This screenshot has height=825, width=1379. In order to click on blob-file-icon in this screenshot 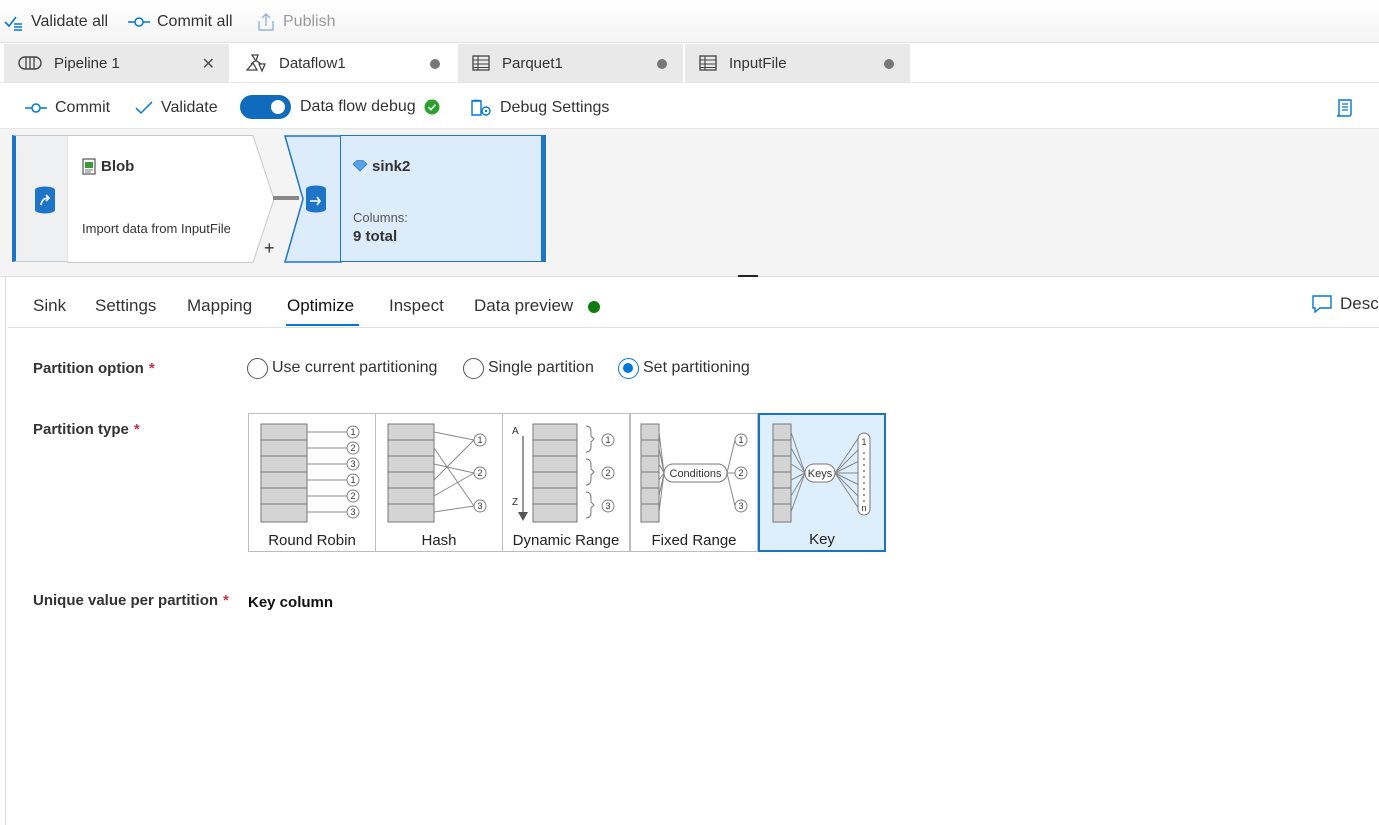, I will do `click(89, 166)`.